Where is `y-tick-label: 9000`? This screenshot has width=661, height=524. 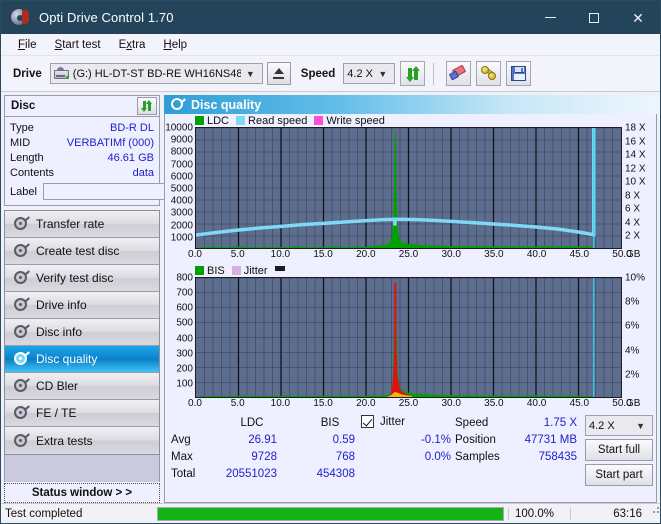 y-tick-label: 9000 is located at coordinates (181, 140).